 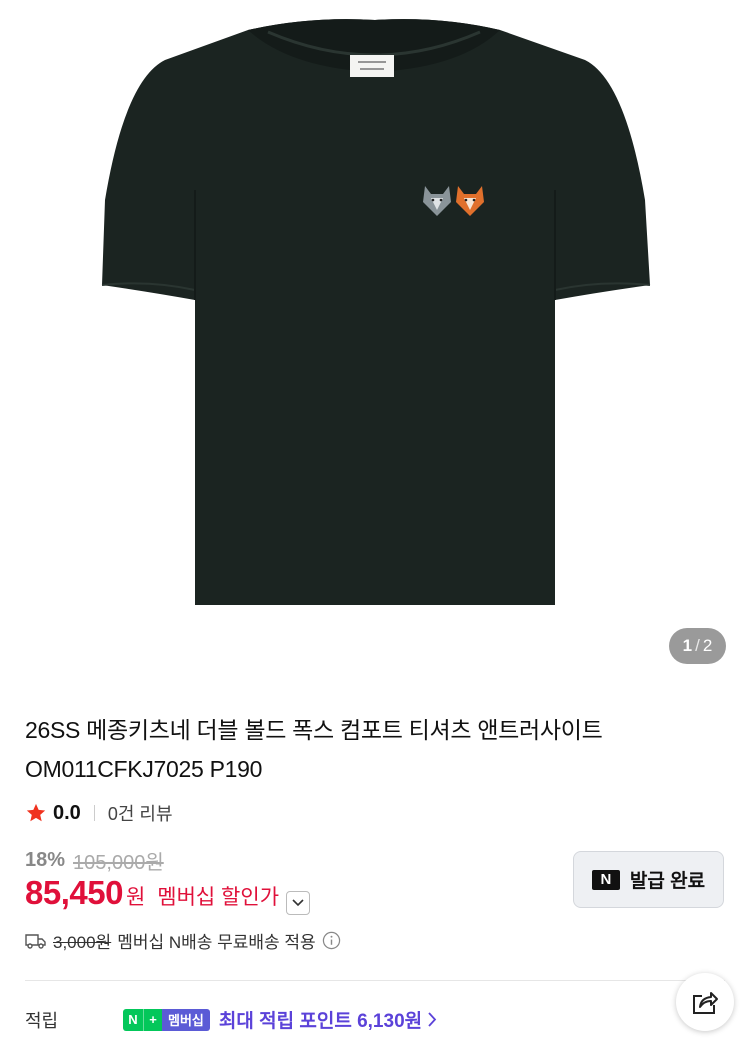 I want to click on naver-plus-membership-badge: N + 멤버십, so click(x=166, y=1019).